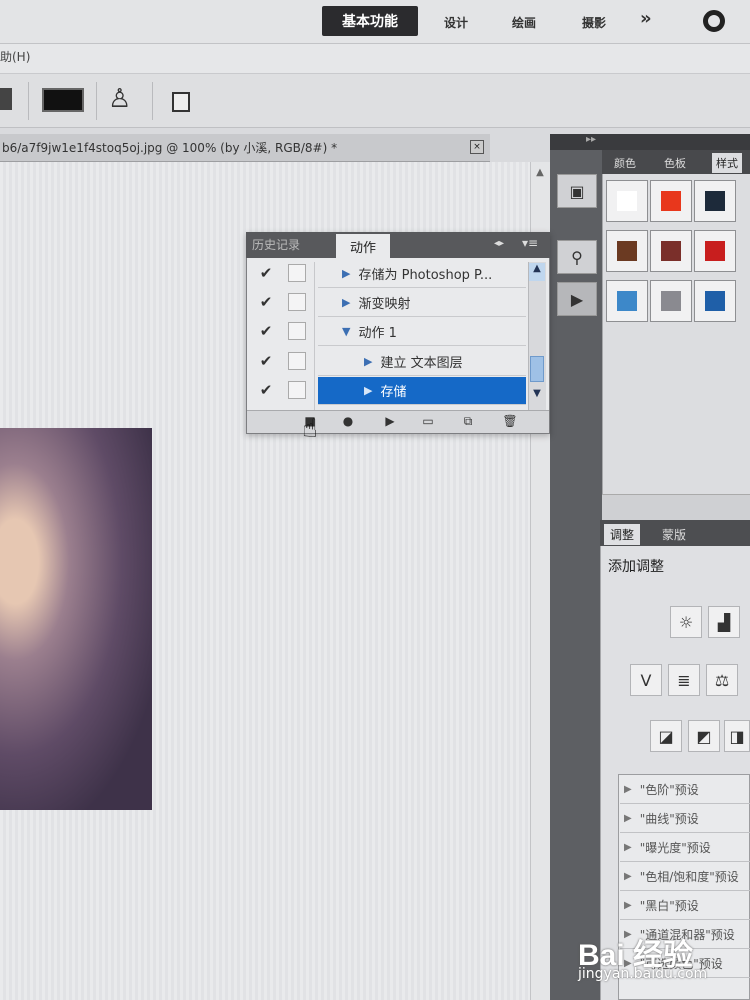 This screenshot has height=1000, width=750. What do you see at coordinates (377, 333) in the screenshot?
I see `action-row-label: 动作 1` at bounding box center [377, 333].